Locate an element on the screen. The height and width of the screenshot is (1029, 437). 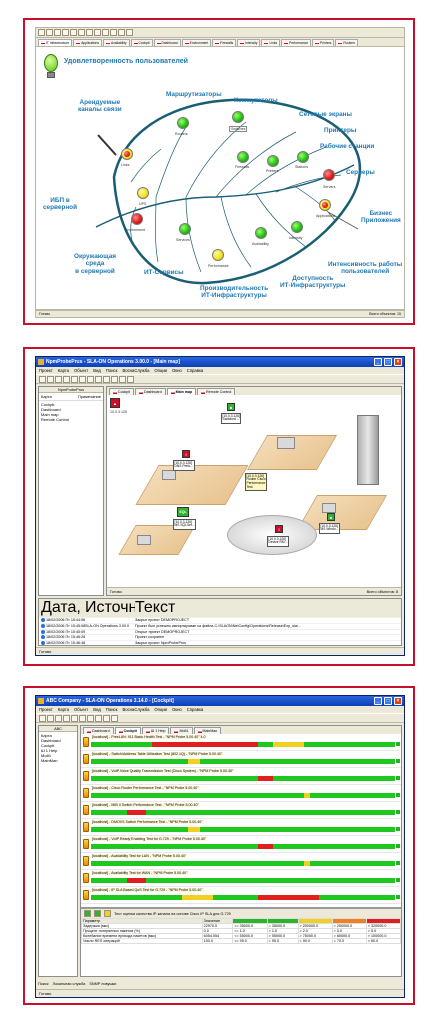
tab-11: Routers is located at coordinates (346, 42).